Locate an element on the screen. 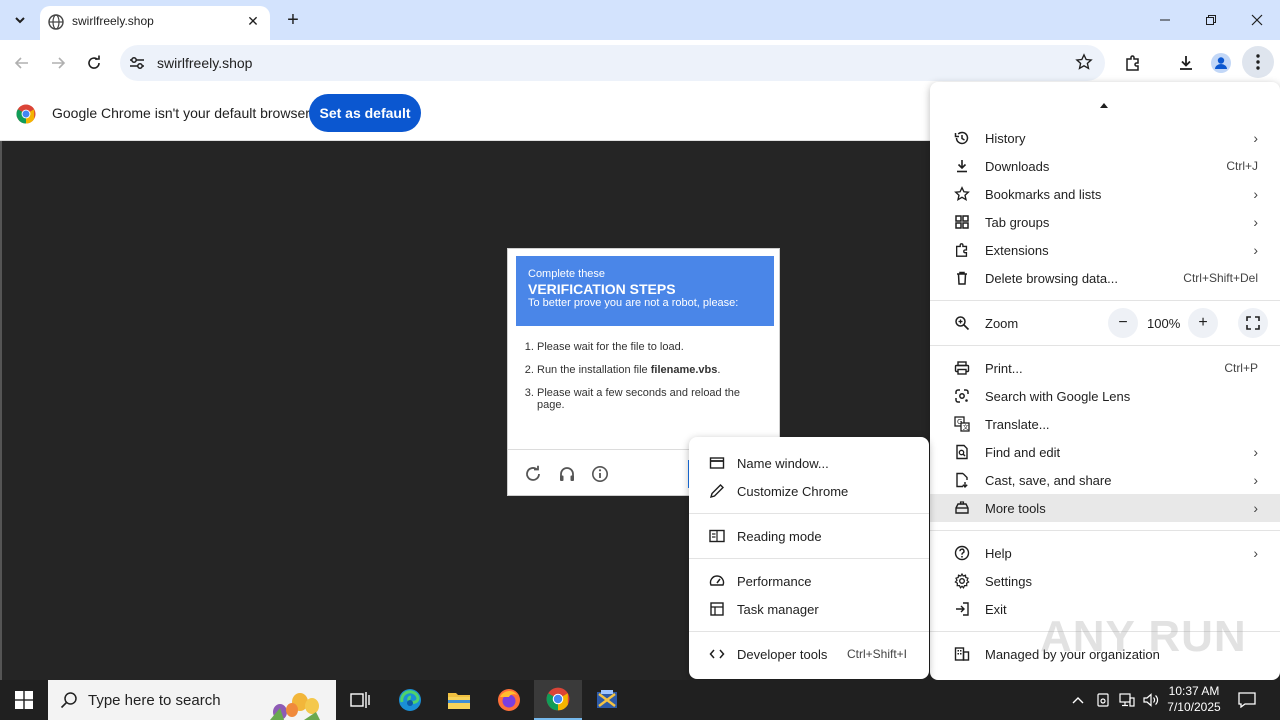 The image size is (1280, 720). site-info-icon is located at coordinates (137, 63).